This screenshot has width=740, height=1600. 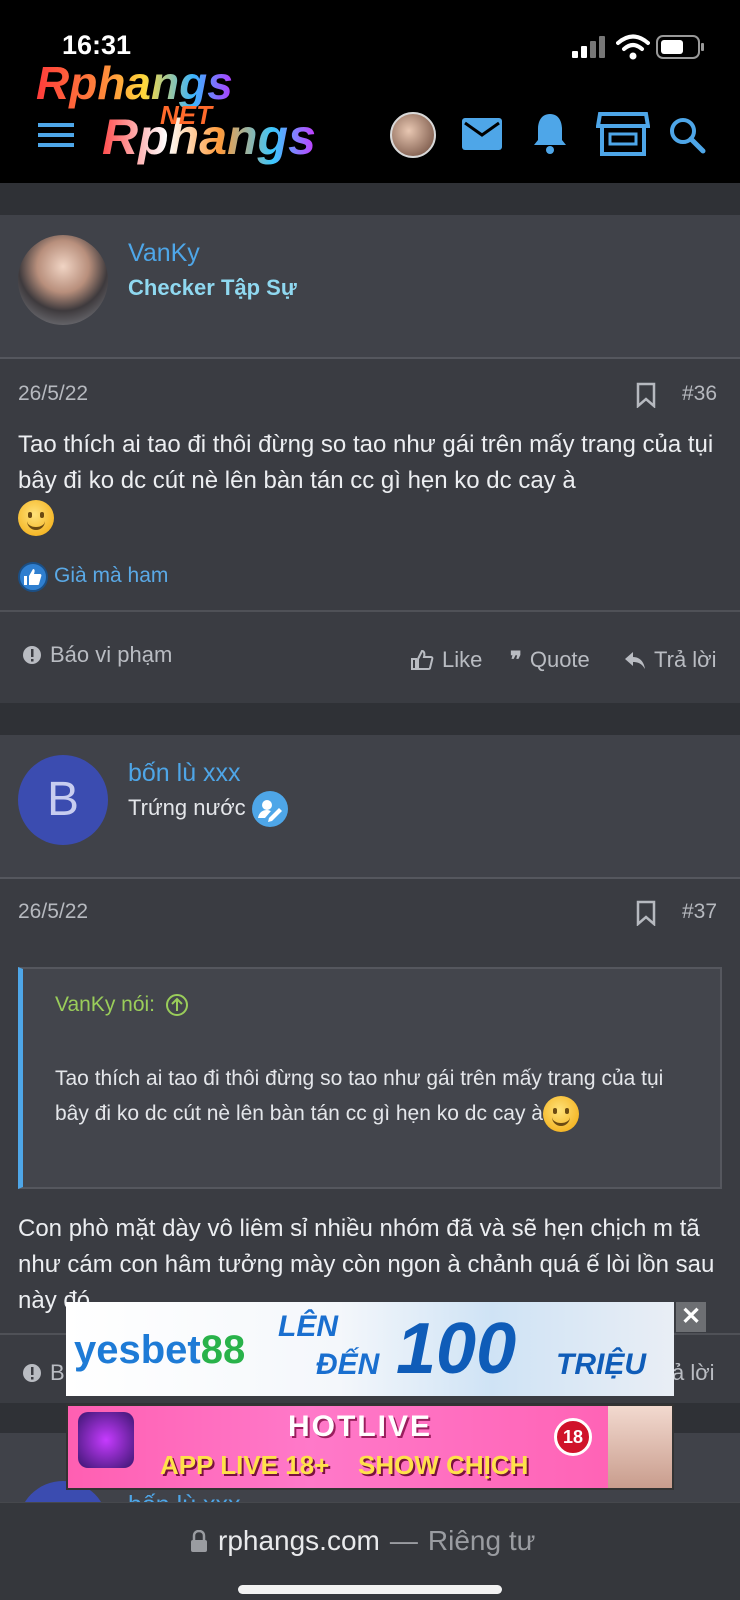 What do you see at coordinates (177, 1005) in the screenshot?
I see `arrow-up-circle-icon` at bounding box center [177, 1005].